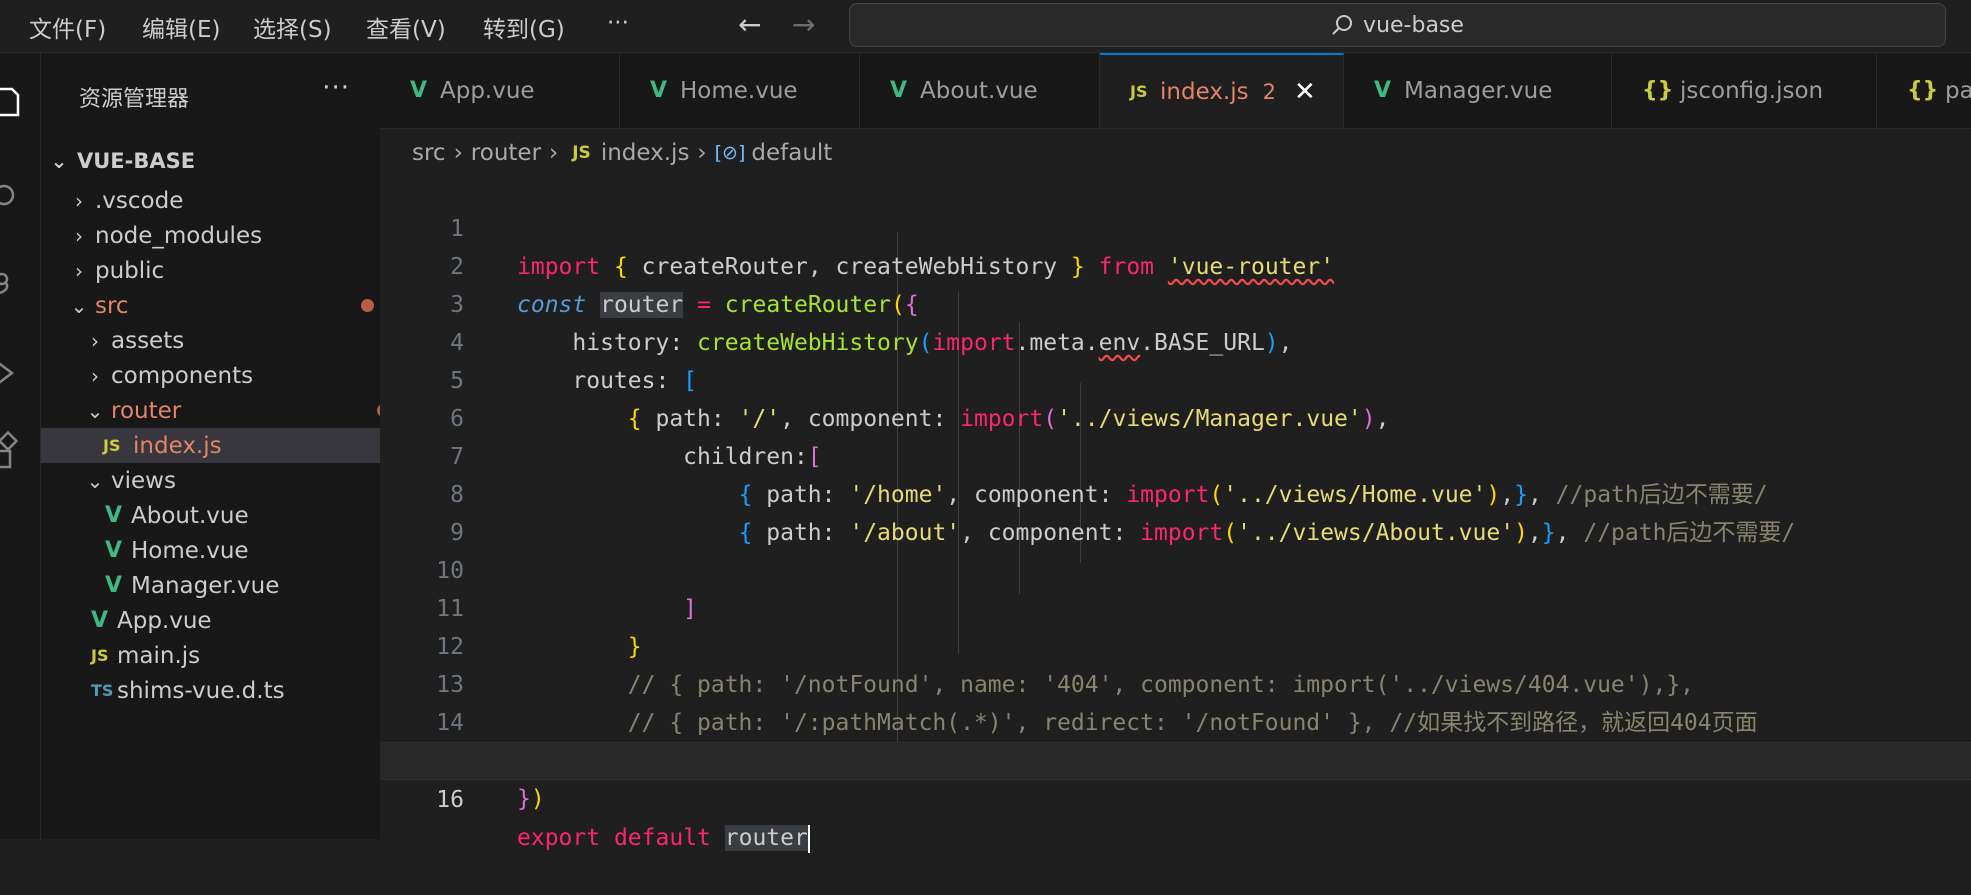  What do you see at coordinates (20, 285) in the screenshot?
I see `source-control-icon` at bounding box center [20, 285].